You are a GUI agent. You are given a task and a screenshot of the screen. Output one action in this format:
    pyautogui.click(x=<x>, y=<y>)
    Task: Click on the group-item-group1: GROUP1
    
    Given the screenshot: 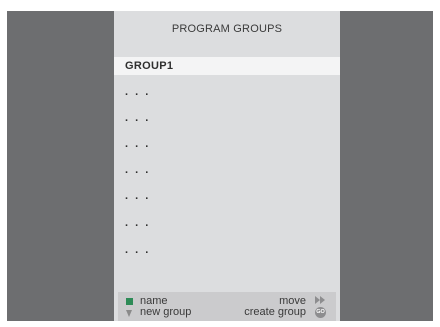 What is the action you would take?
    pyautogui.click(x=227, y=66)
    